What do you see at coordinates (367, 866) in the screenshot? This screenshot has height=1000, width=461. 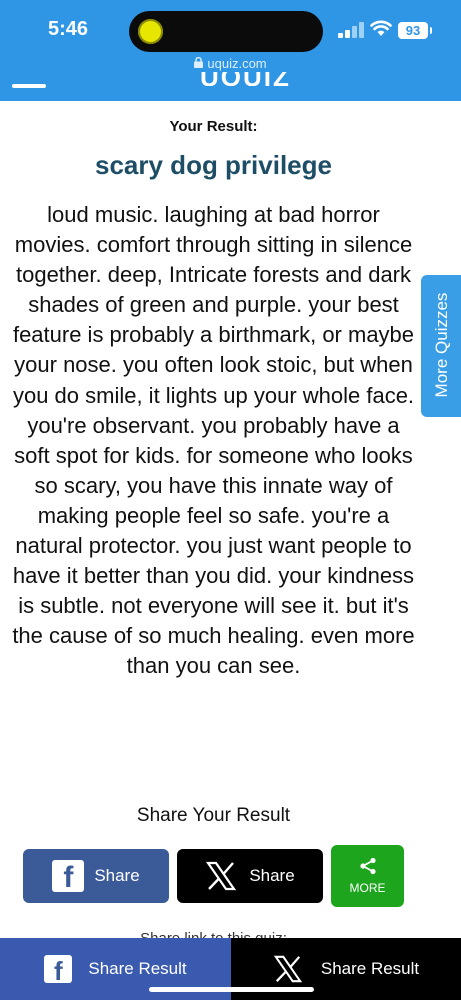 I see `share-icon` at bounding box center [367, 866].